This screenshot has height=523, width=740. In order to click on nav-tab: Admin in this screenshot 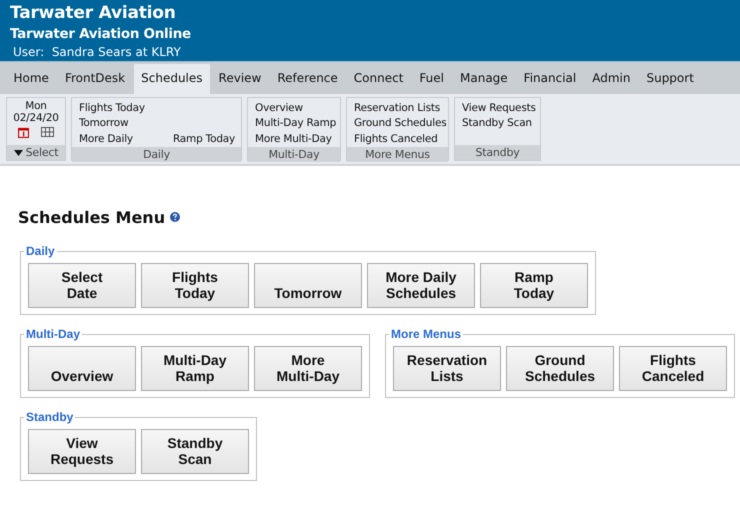, I will do `click(611, 79)`.